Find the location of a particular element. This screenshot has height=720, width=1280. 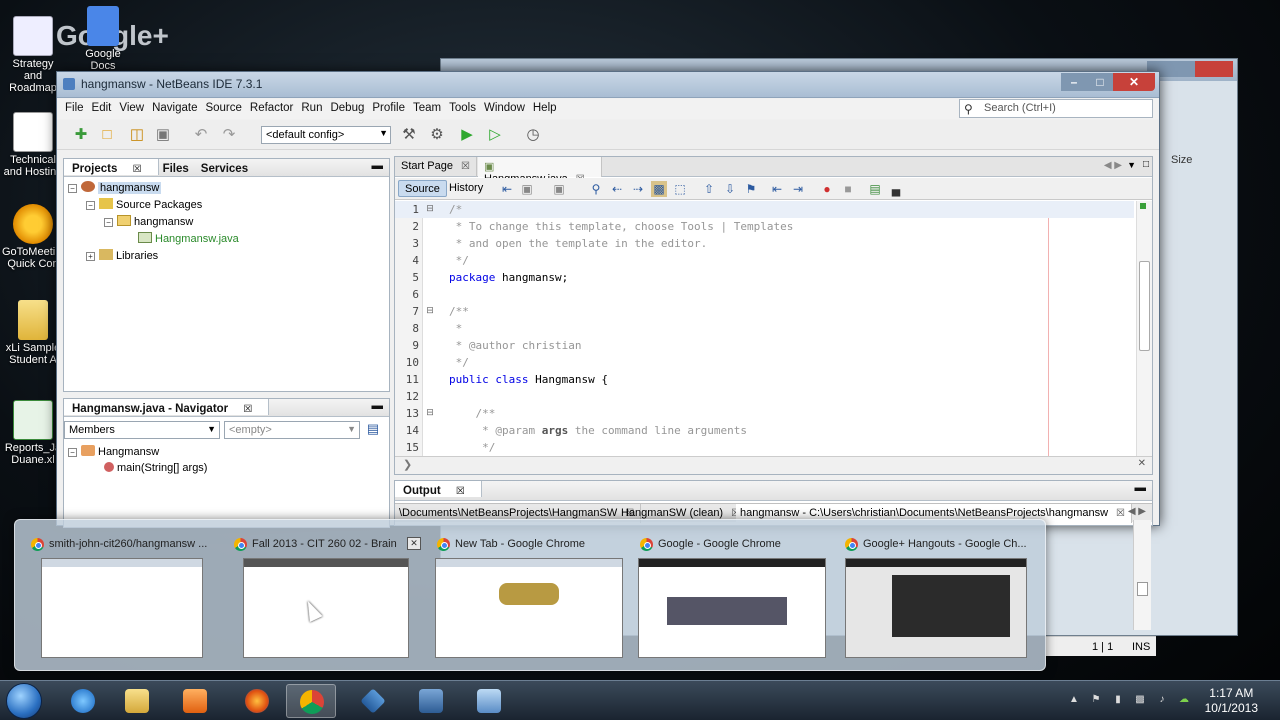

save-all-icon: ▣ is located at coordinates (163, 135).